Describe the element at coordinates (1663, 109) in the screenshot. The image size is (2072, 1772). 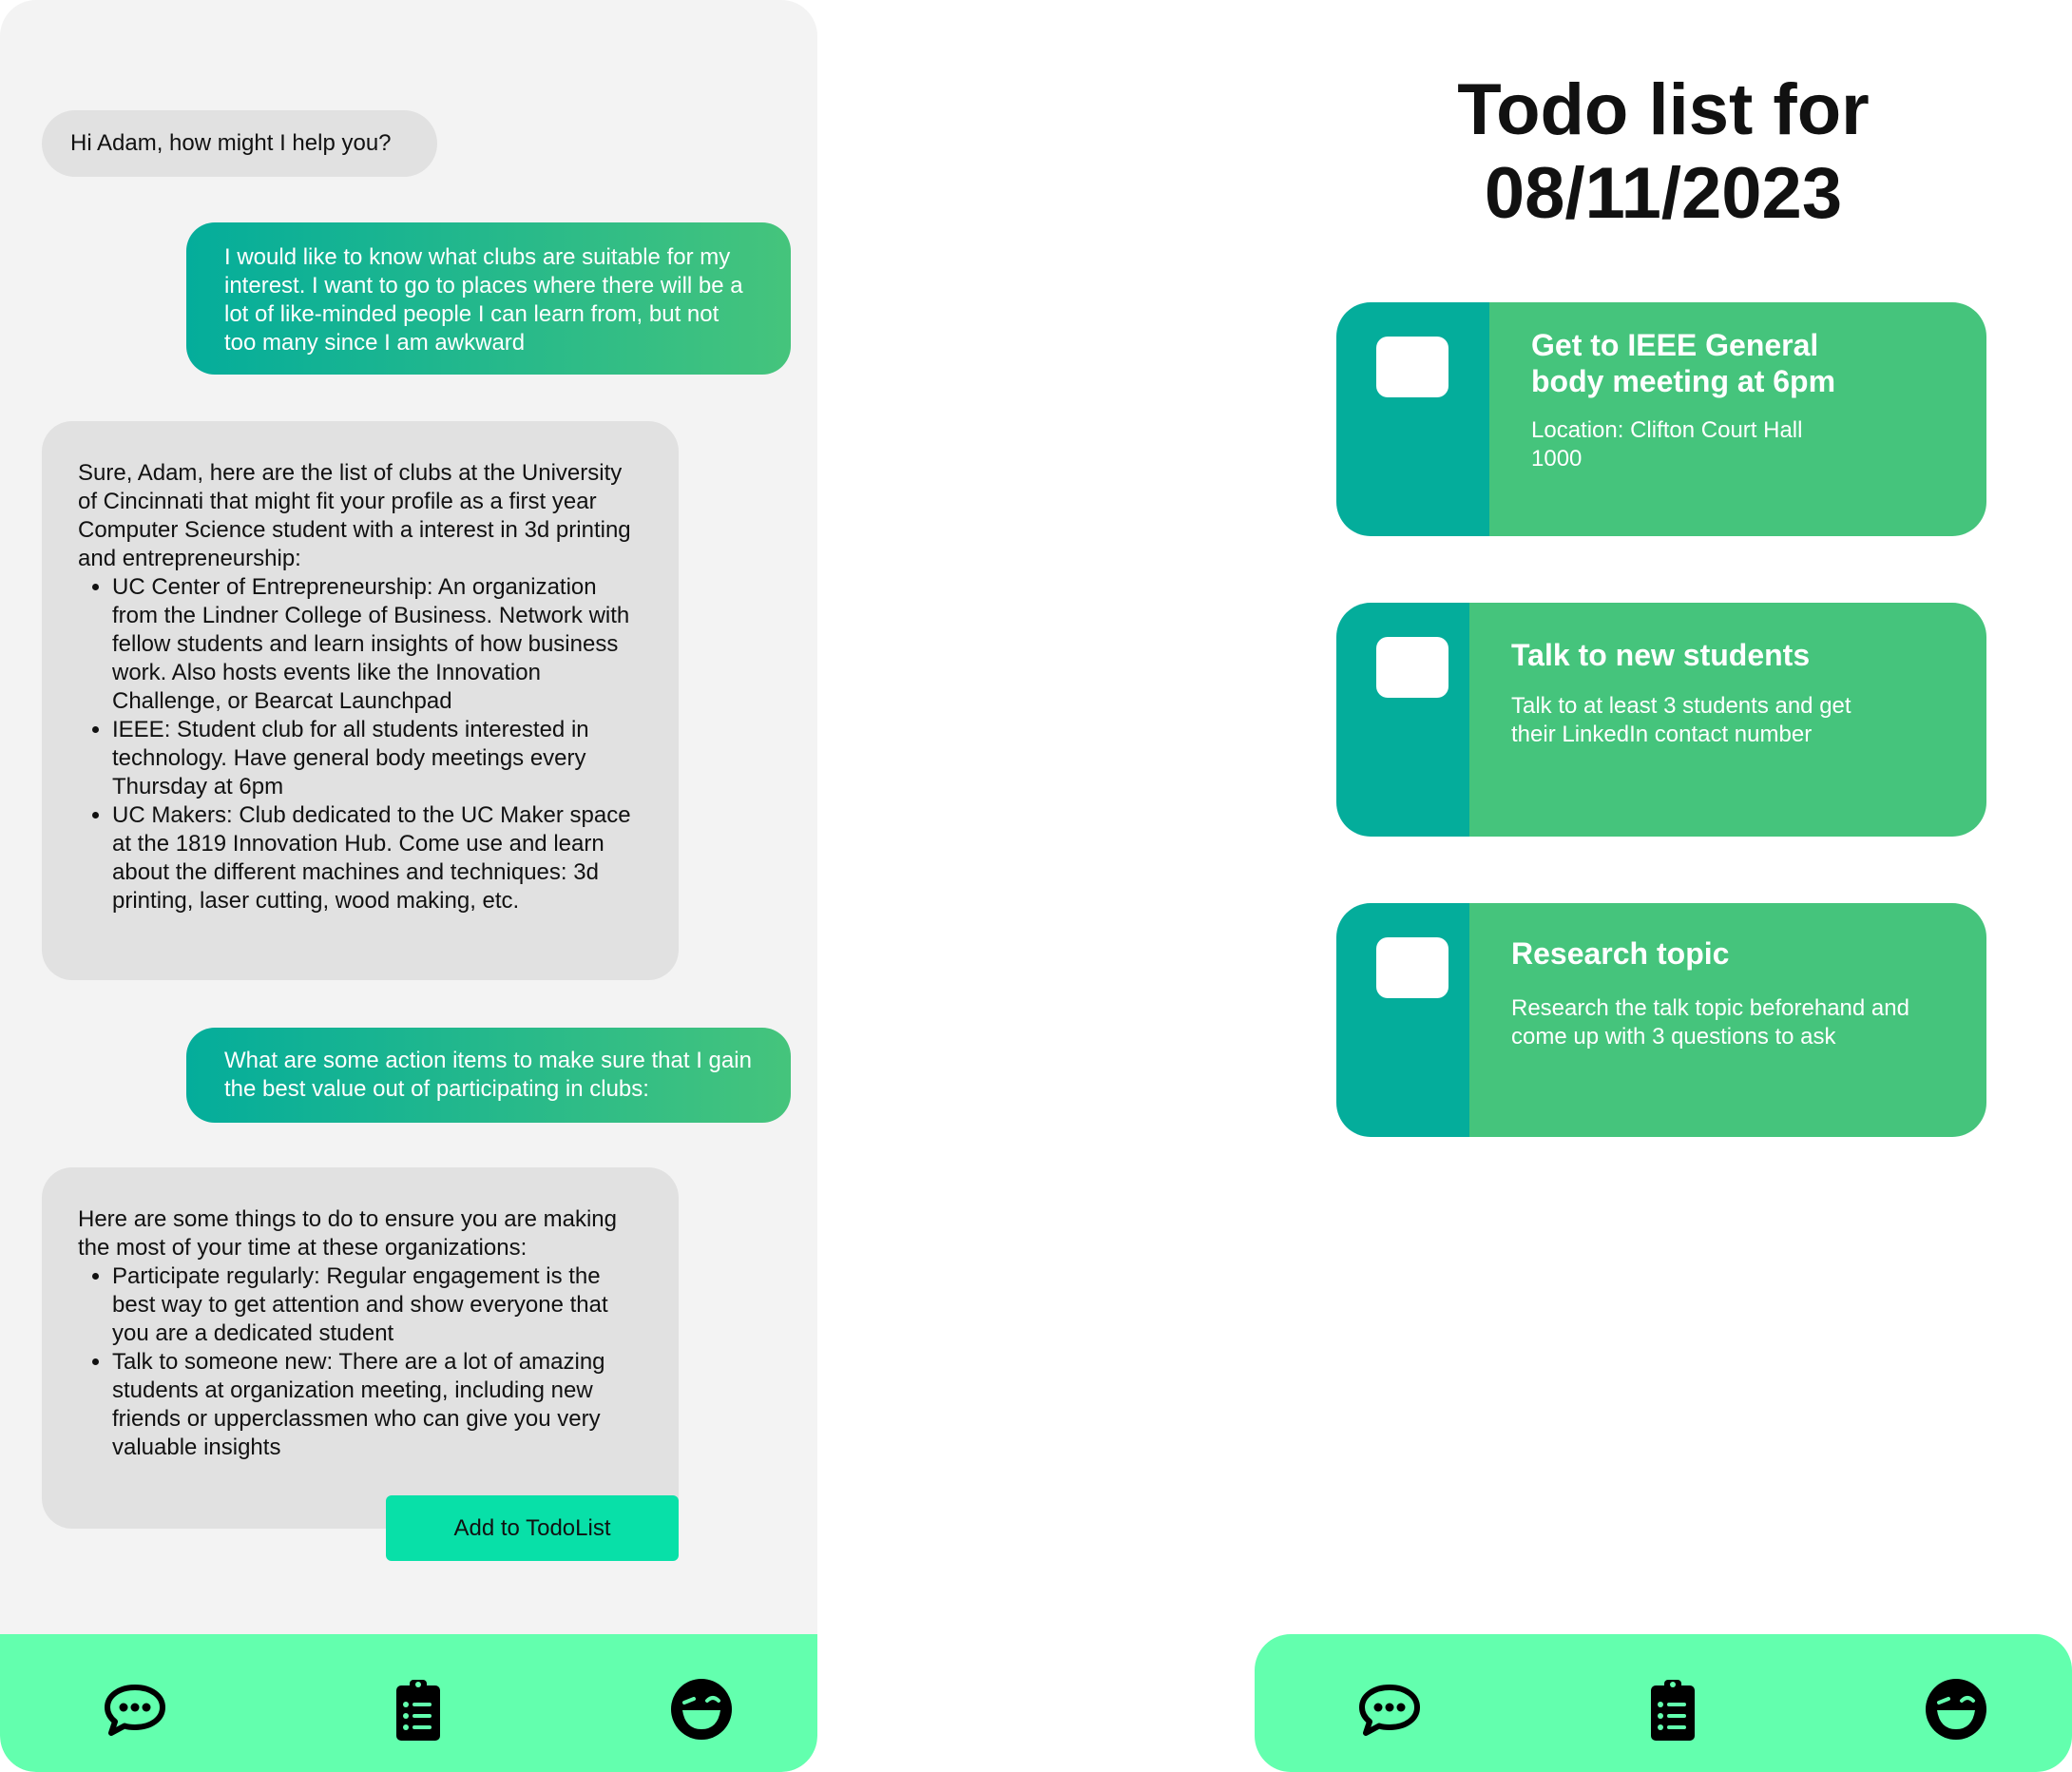
I see `title-line: Todo list for` at that location.